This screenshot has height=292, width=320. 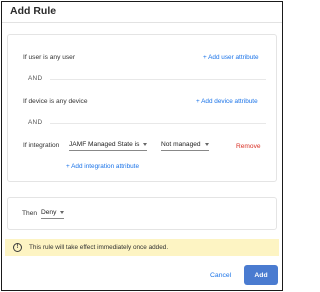 I want to click on add-button: Add, so click(x=261, y=275).